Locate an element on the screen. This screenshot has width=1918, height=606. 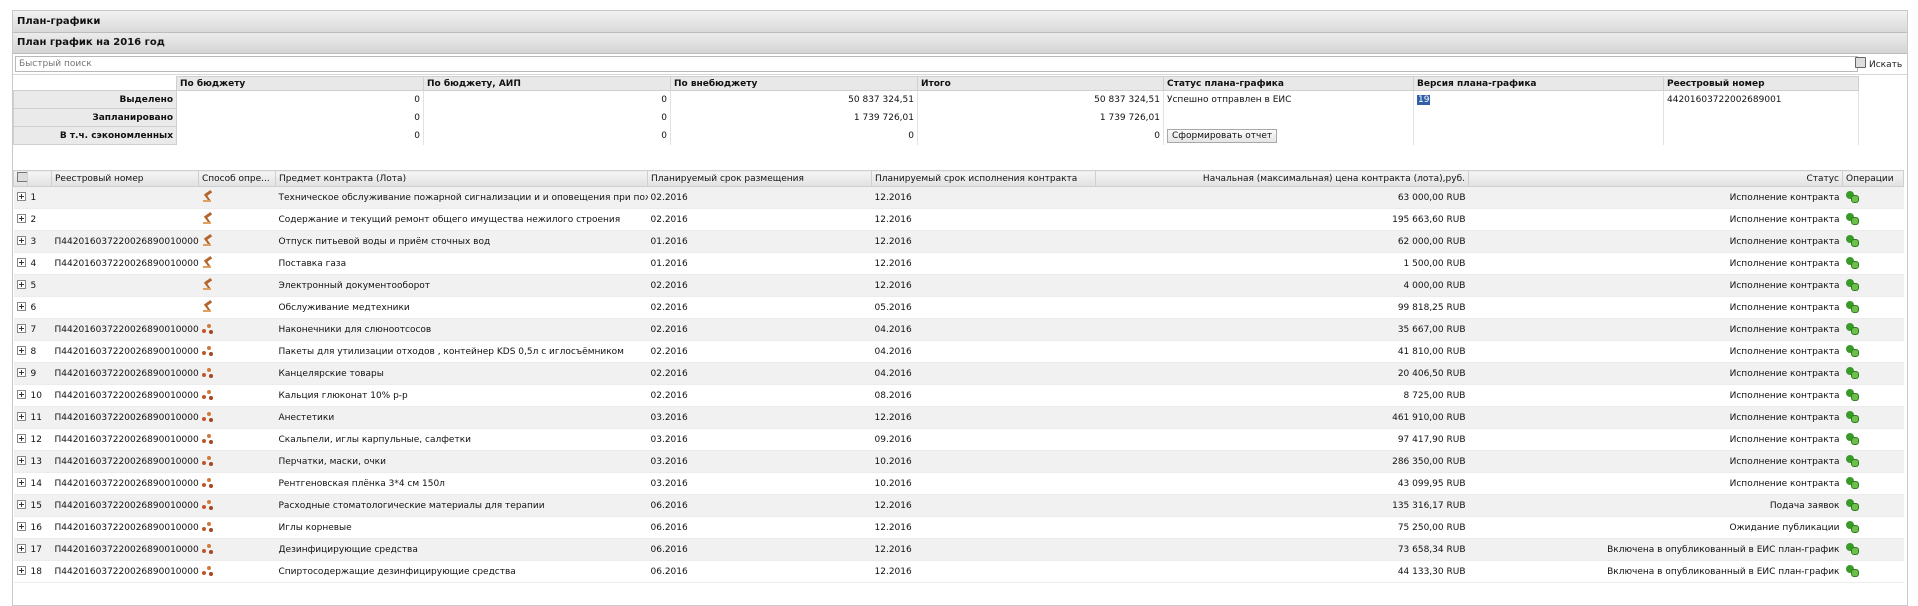
row-price: 62 000,00 RUB is located at coordinates (1282, 241).